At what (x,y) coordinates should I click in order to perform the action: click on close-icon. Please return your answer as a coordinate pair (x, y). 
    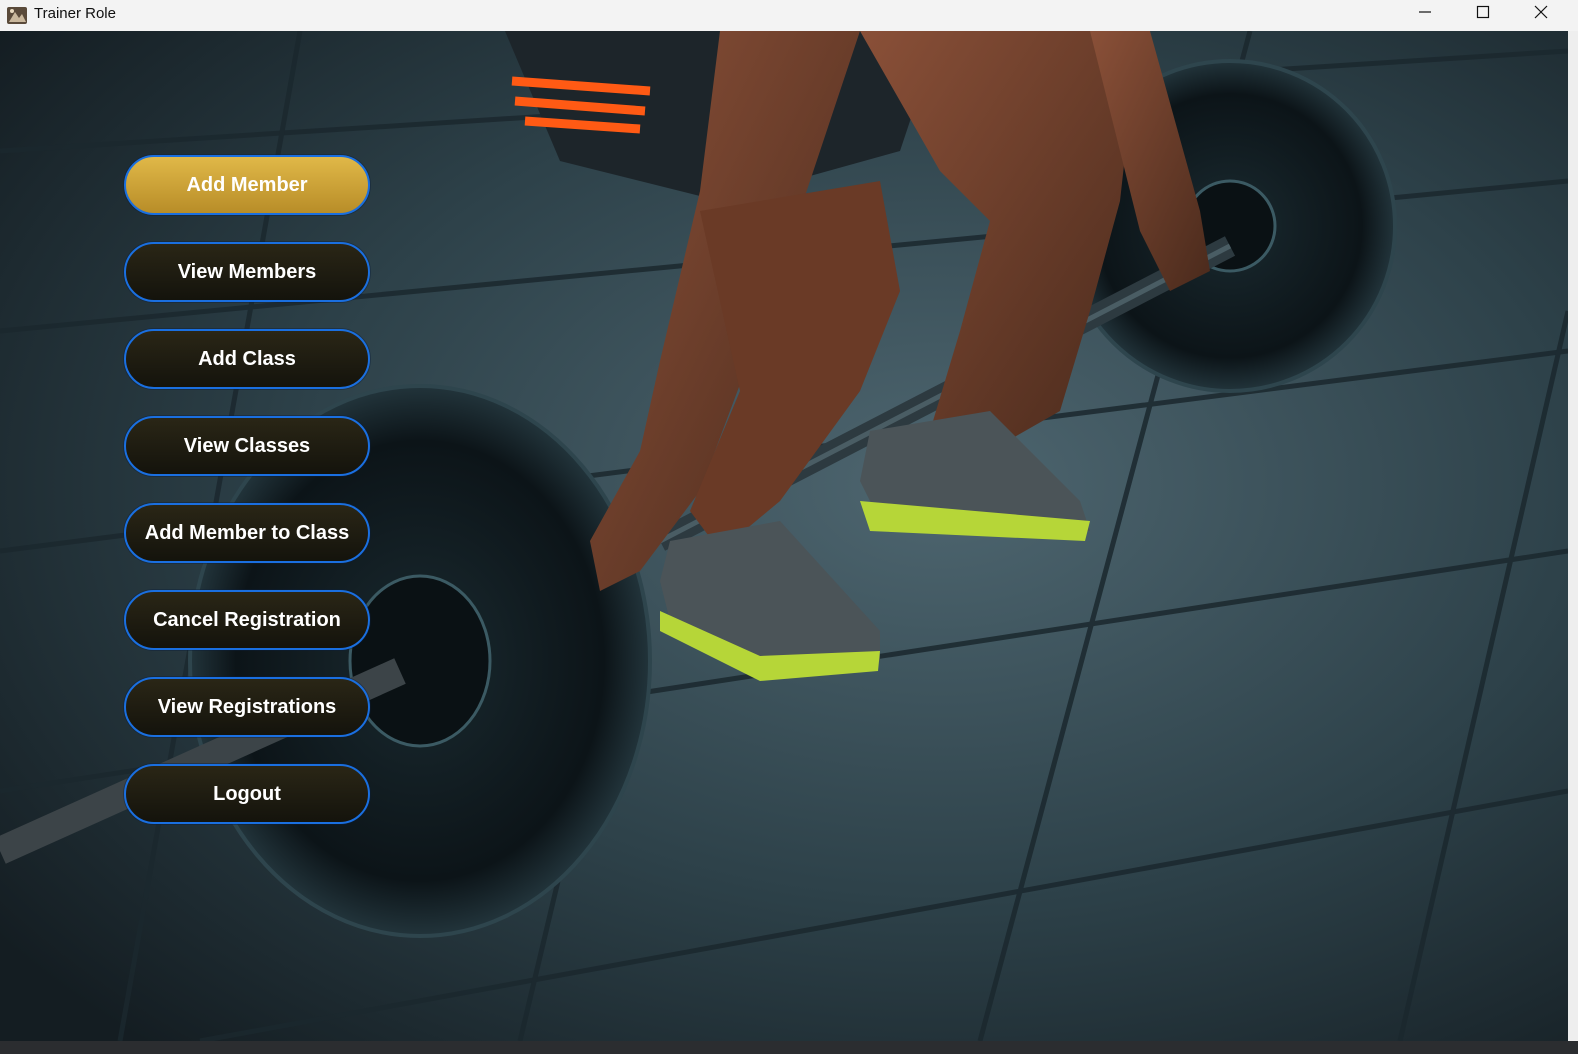
    Looking at the image, I should click on (1541, 12).